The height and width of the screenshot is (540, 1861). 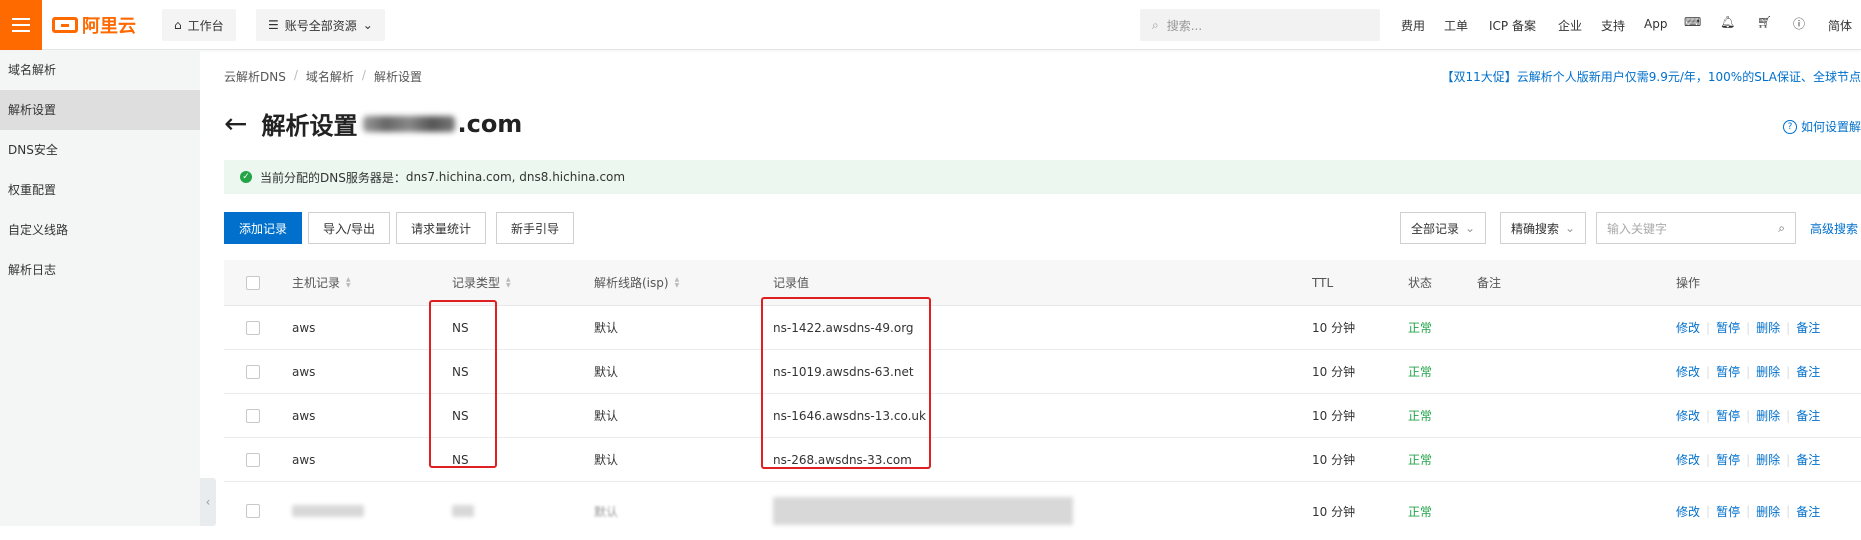 I want to click on help-icon: ⓘ, so click(x=1802, y=24).